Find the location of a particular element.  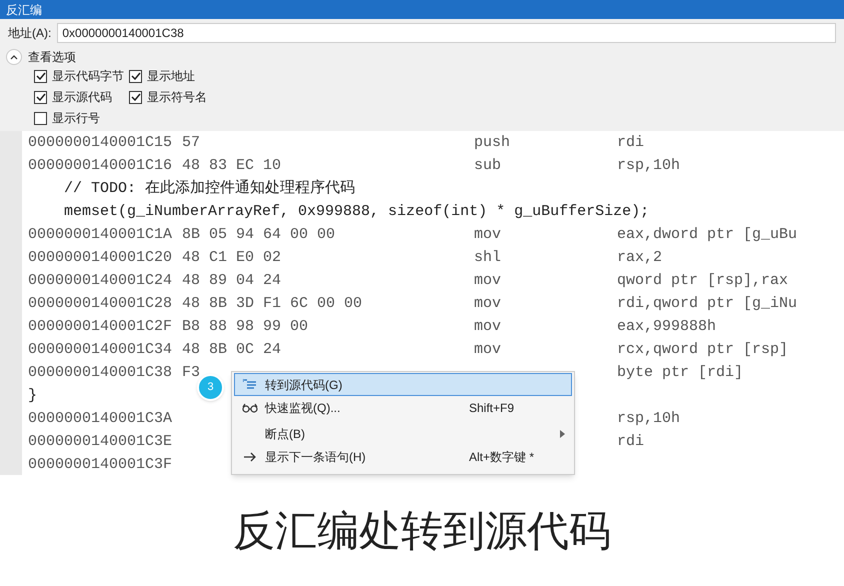

code-bytes: 48 8B 0C 24 is located at coordinates (232, 349).